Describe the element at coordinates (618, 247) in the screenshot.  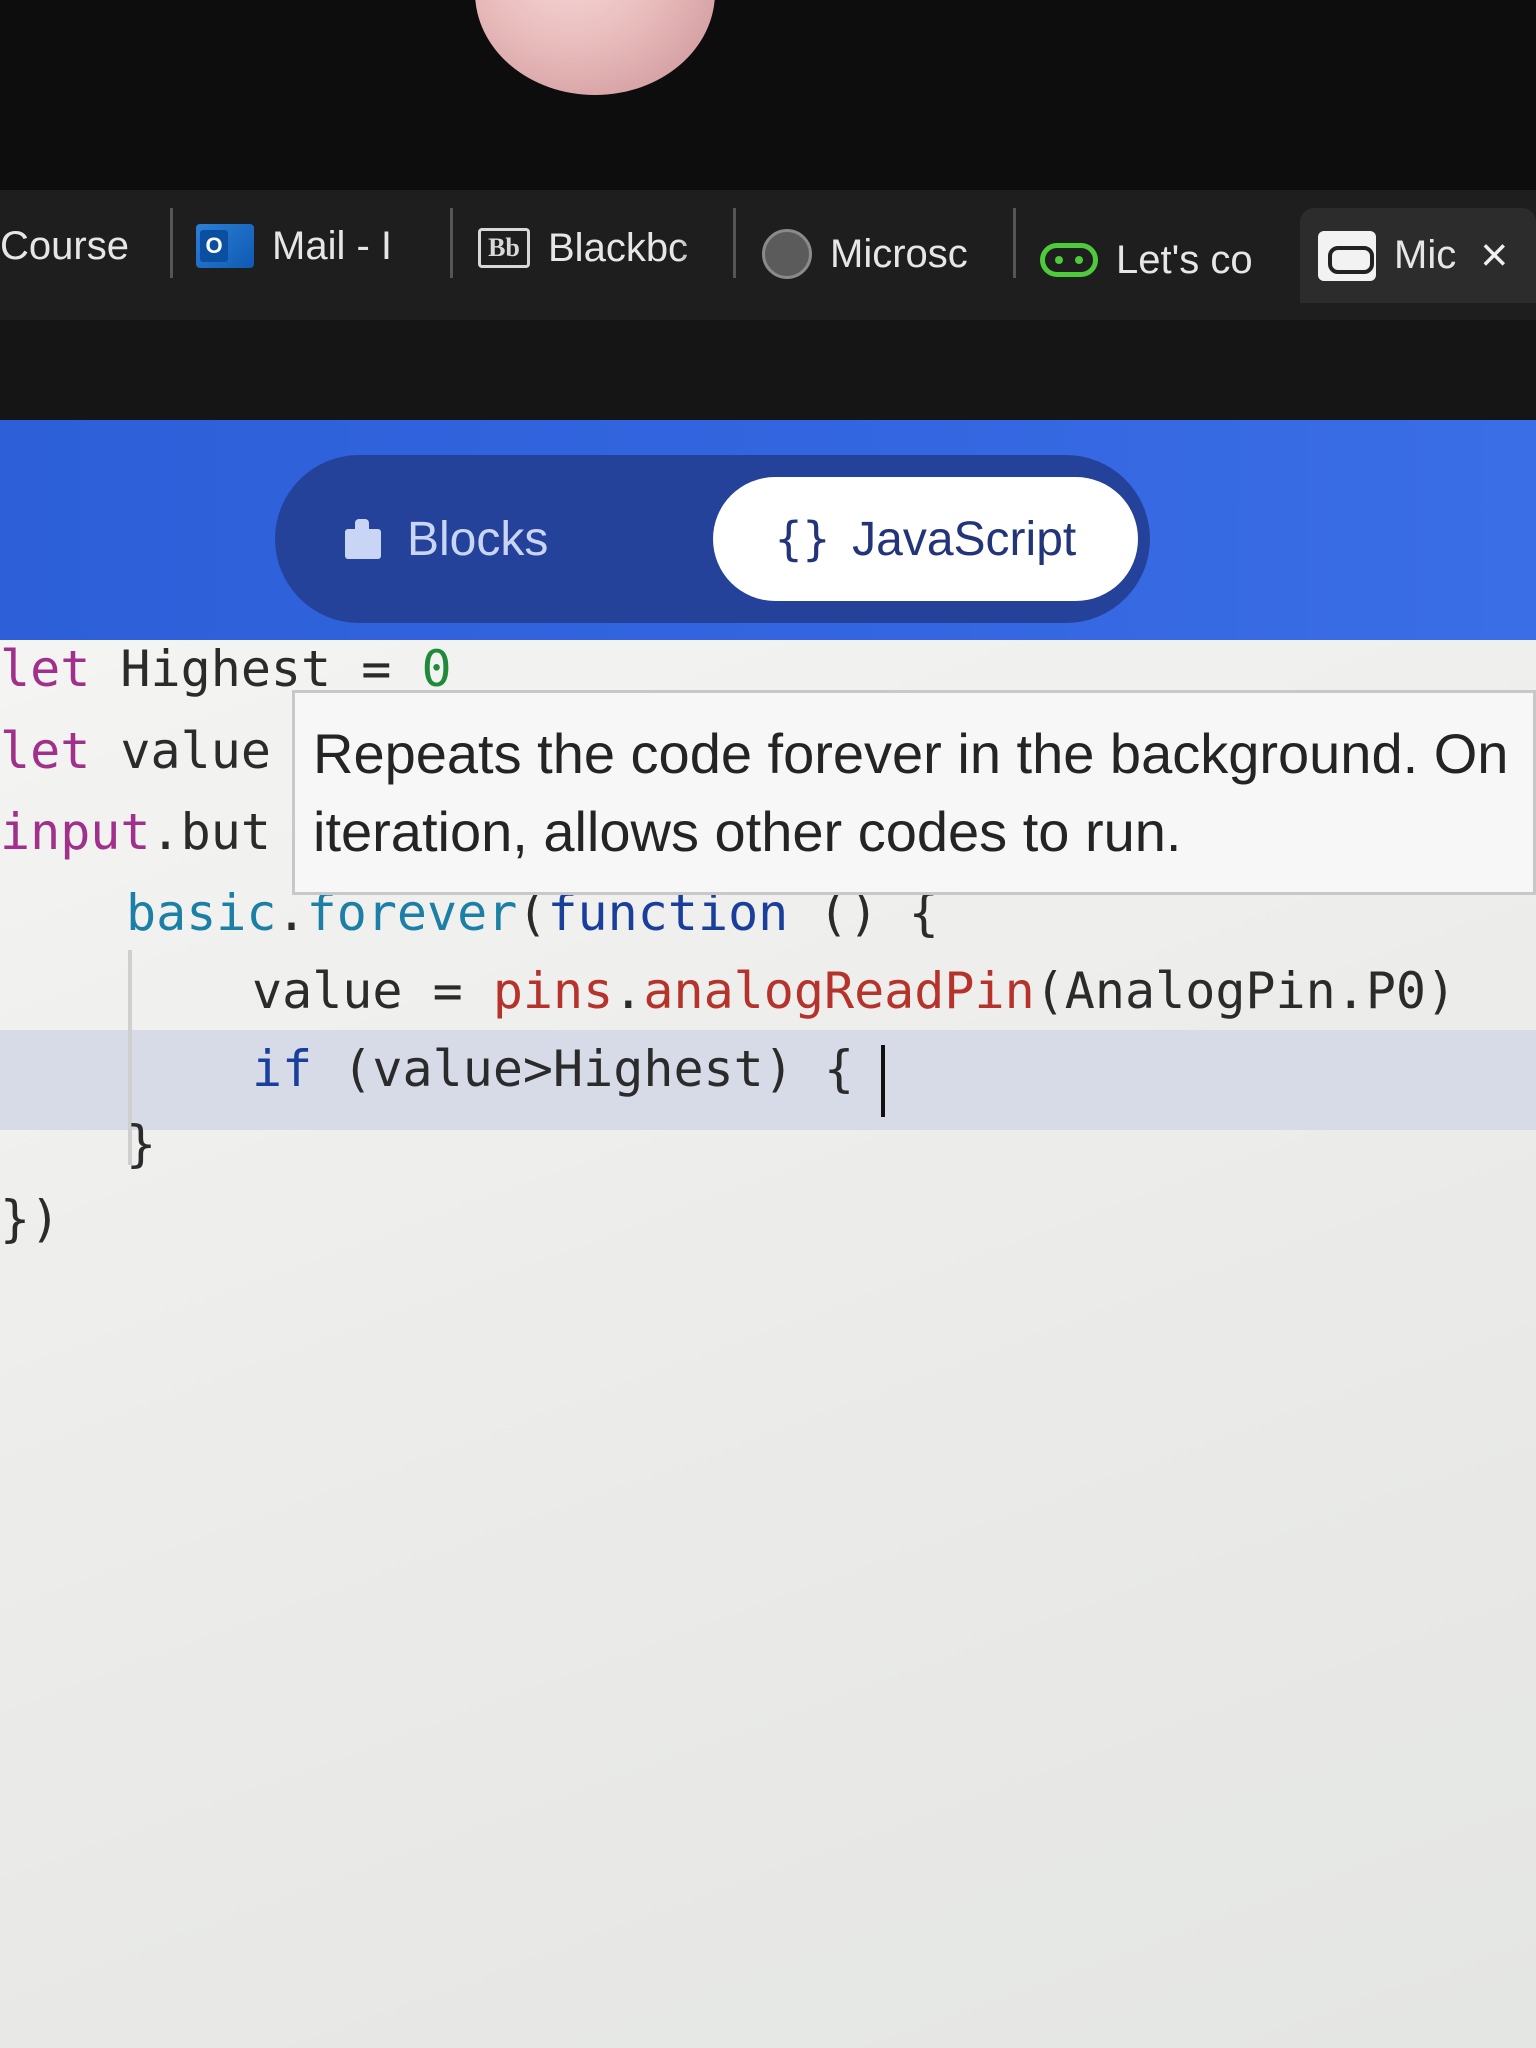
I see `tab-label: Blackbc` at that location.